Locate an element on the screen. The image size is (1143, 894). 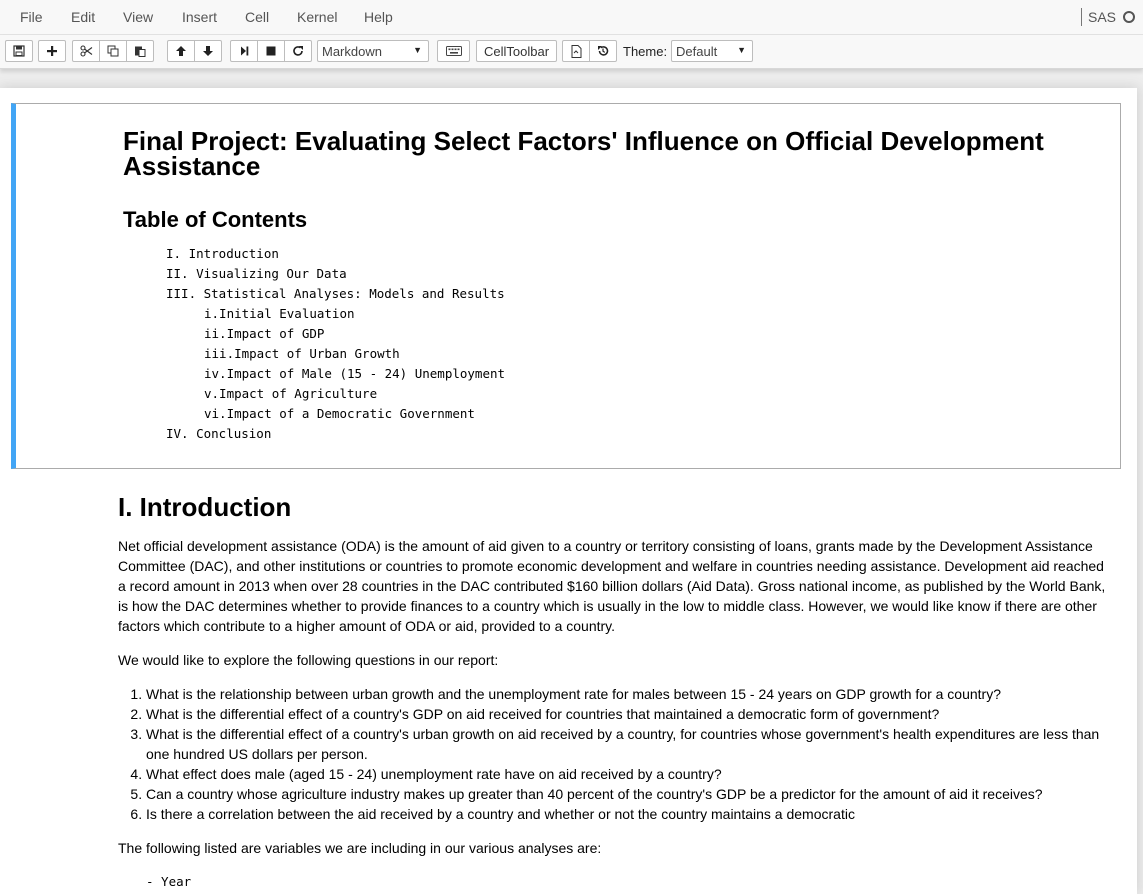
introduction-heading: I. Introduction is located at coordinates (205, 507).